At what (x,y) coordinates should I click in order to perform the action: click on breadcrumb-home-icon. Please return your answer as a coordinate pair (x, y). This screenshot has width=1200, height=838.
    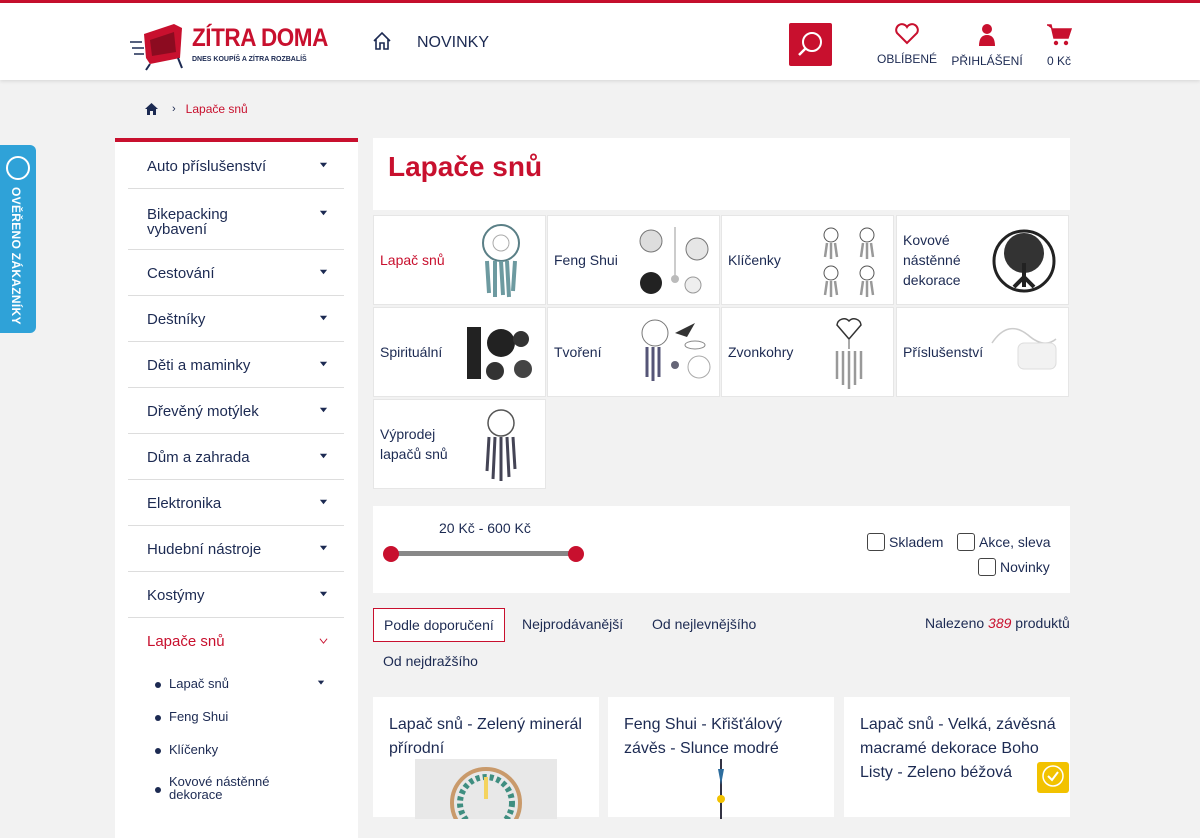
    Looking at the image, I should click on (151, 109).